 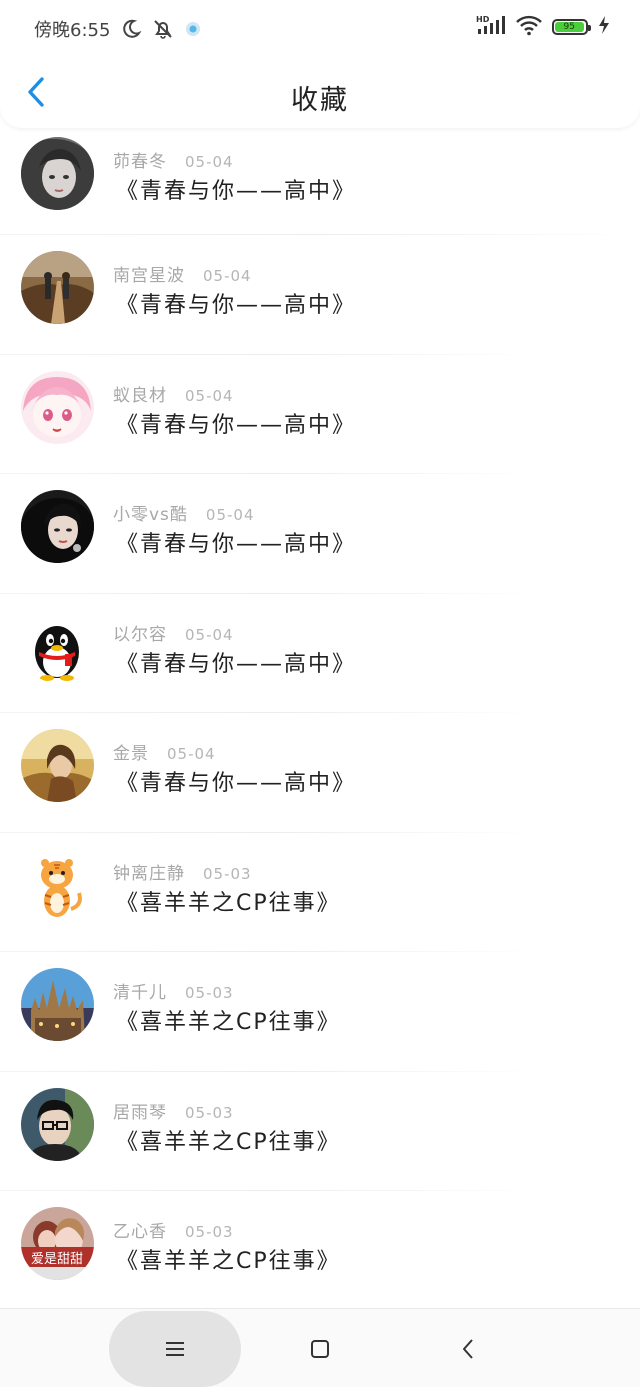 What do you see at coordinates (604, 27) in the screenshot?
I see `charging-icon` at bounding box center [604, 27].